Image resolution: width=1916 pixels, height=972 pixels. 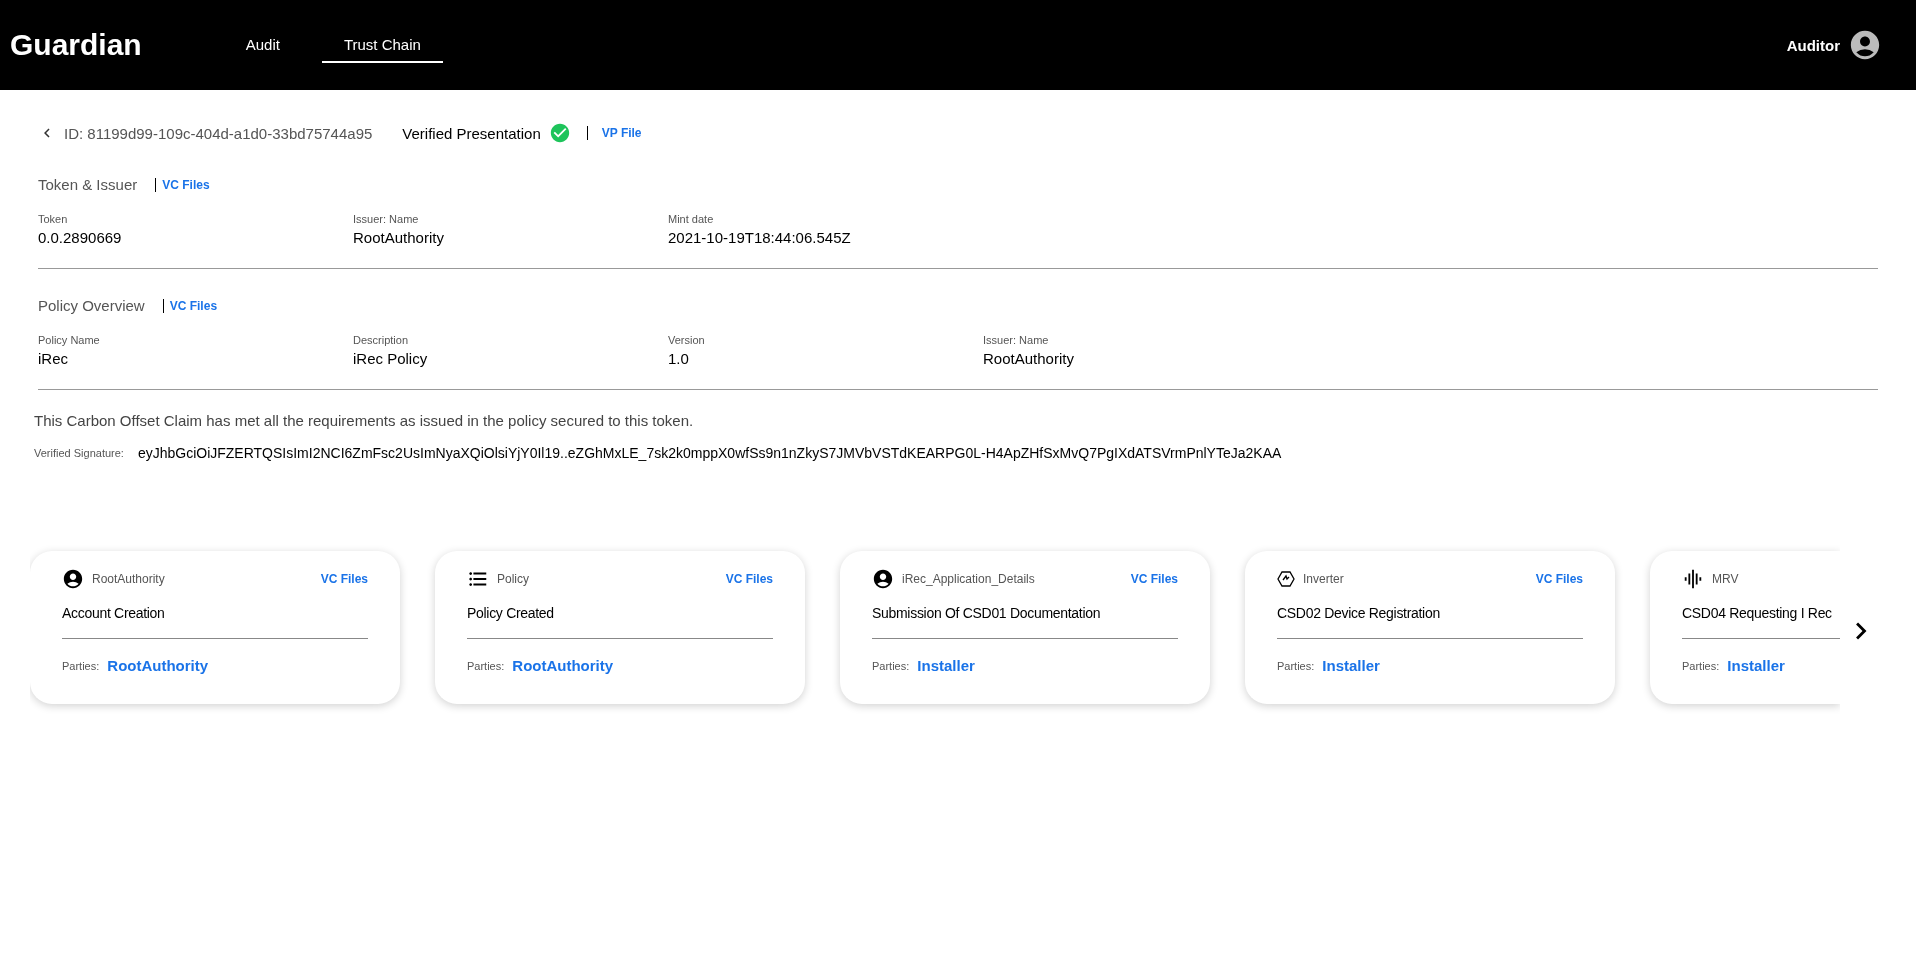 What do you see at coordinates (364, 420) in the screenshot?
I see `claim-text: This Carbon Offset Claim has met all the requirements as issued in the policy secured to this token.` at bounding box center [364, 420].